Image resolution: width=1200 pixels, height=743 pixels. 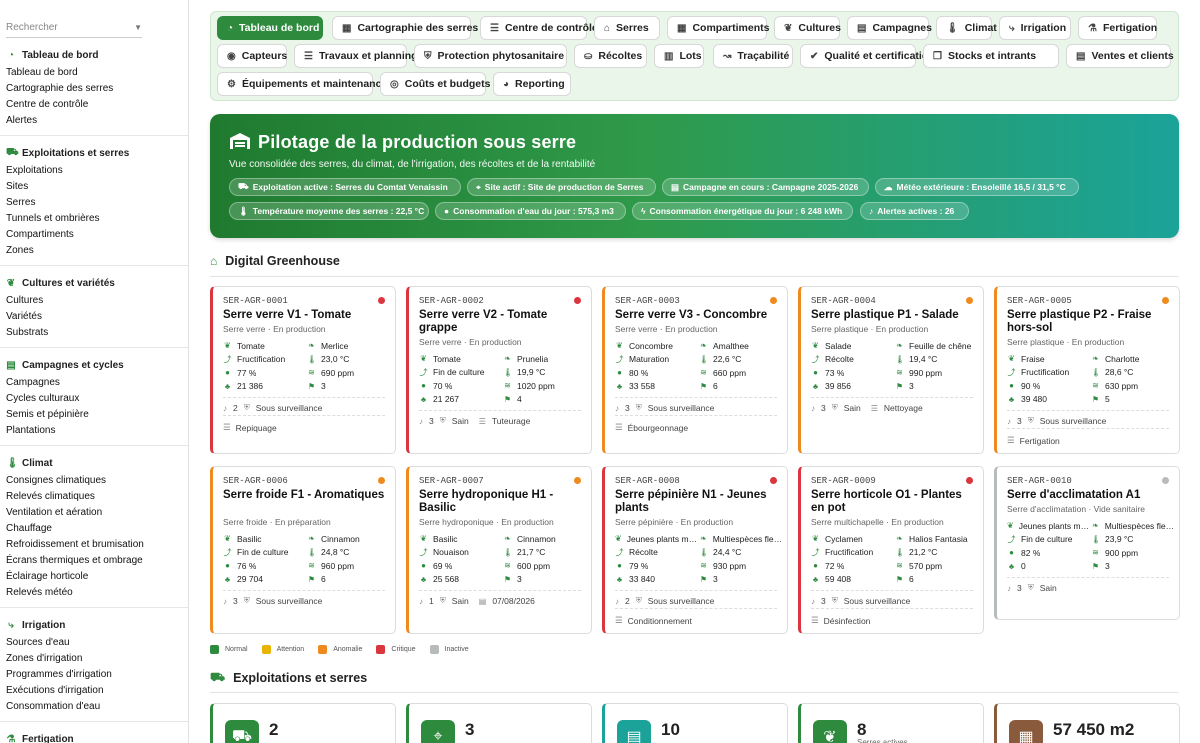 What do you see at coordinates (94, 481) in the screenshot?
I see `sidebar-item: Consignes climatiques` at bounding box center [94, 481].